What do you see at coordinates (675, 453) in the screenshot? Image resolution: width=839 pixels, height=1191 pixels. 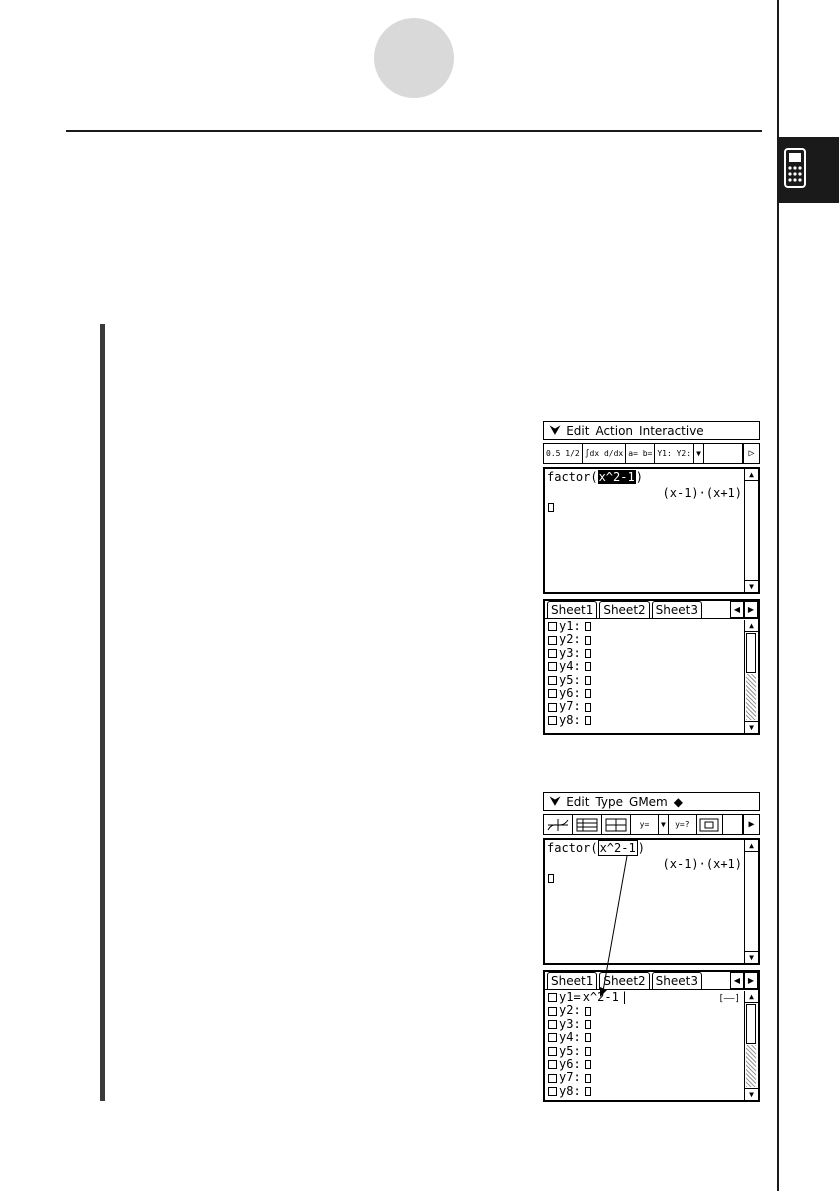 I see `toolbar-button-graph-editor: Y1: Y2:` at bounding box center [675, 453].